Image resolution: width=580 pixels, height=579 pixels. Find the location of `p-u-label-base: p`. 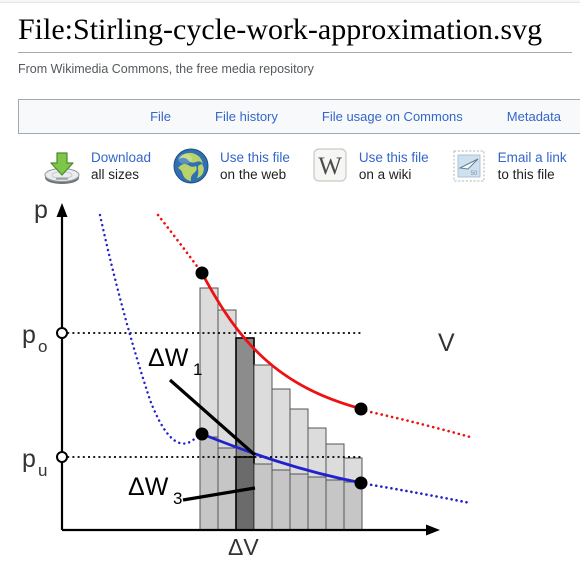

p-u-label-base: p is located at coordinates (29, 459).